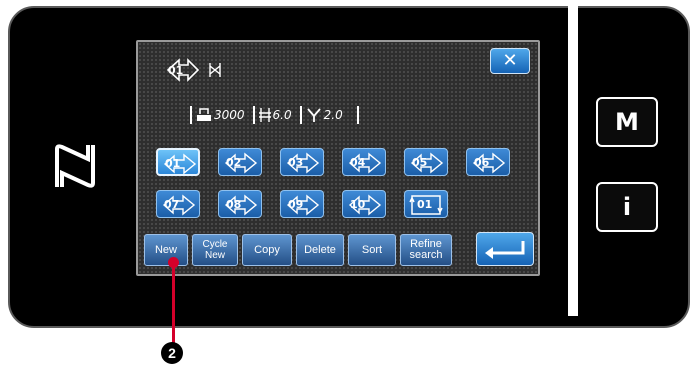 The width and height of the screenshot is (696, 372). I want to click on pattern-button-07: 07, so click(178, 204).